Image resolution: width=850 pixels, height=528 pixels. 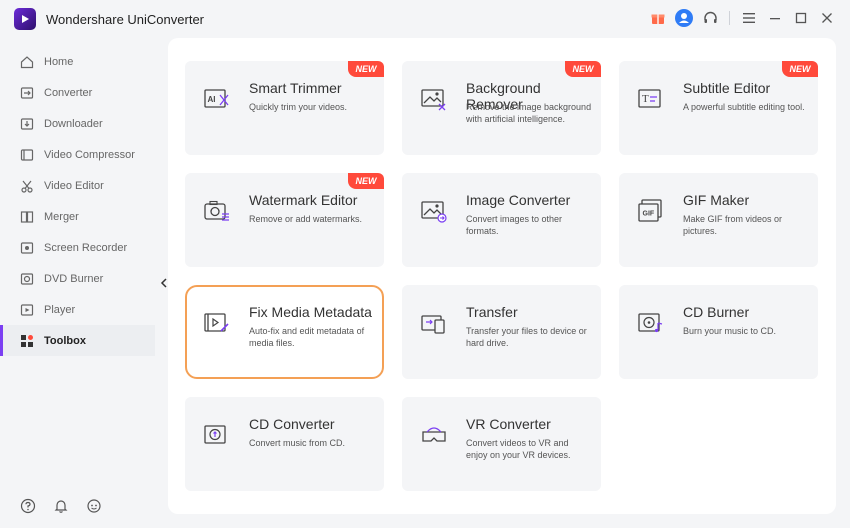 I want to click on cd-burn-icon, so click(x=651, y=323).